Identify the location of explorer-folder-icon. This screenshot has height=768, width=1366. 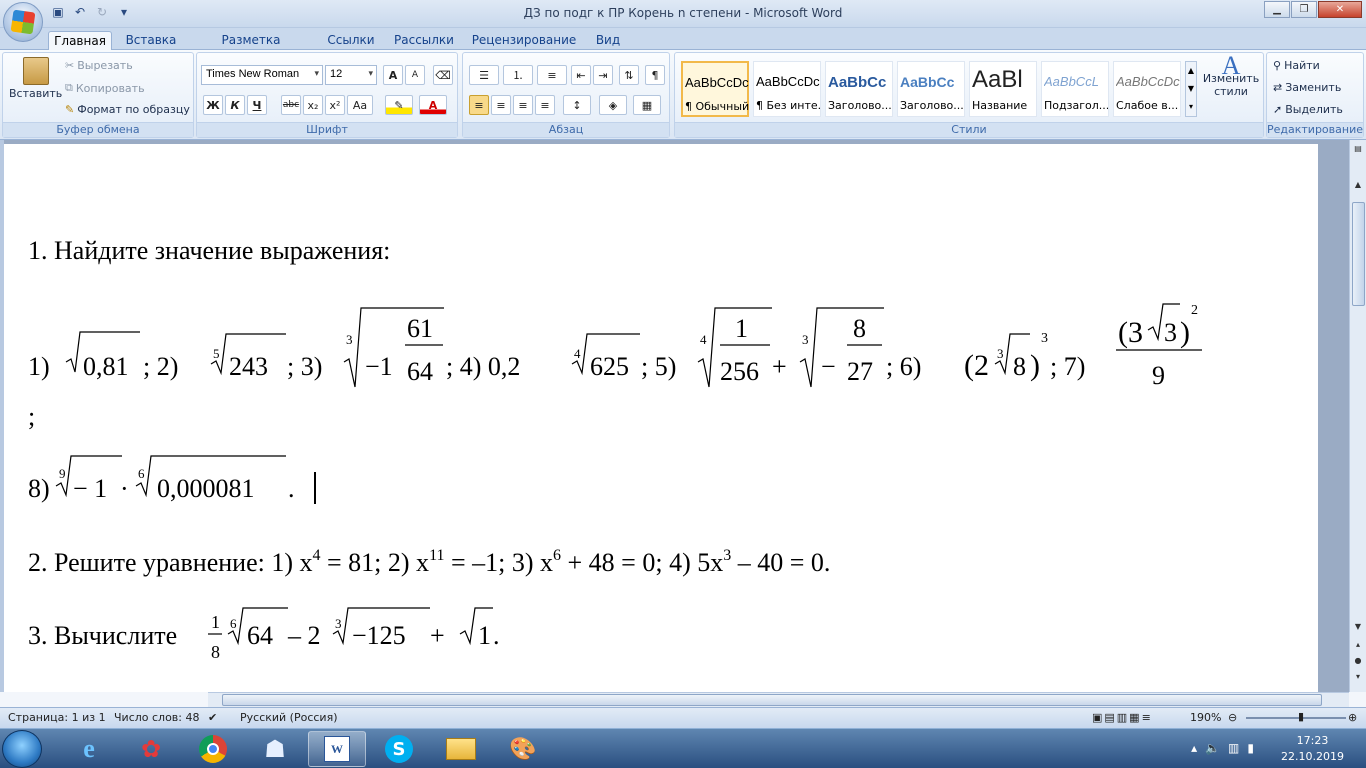
(461, 749).